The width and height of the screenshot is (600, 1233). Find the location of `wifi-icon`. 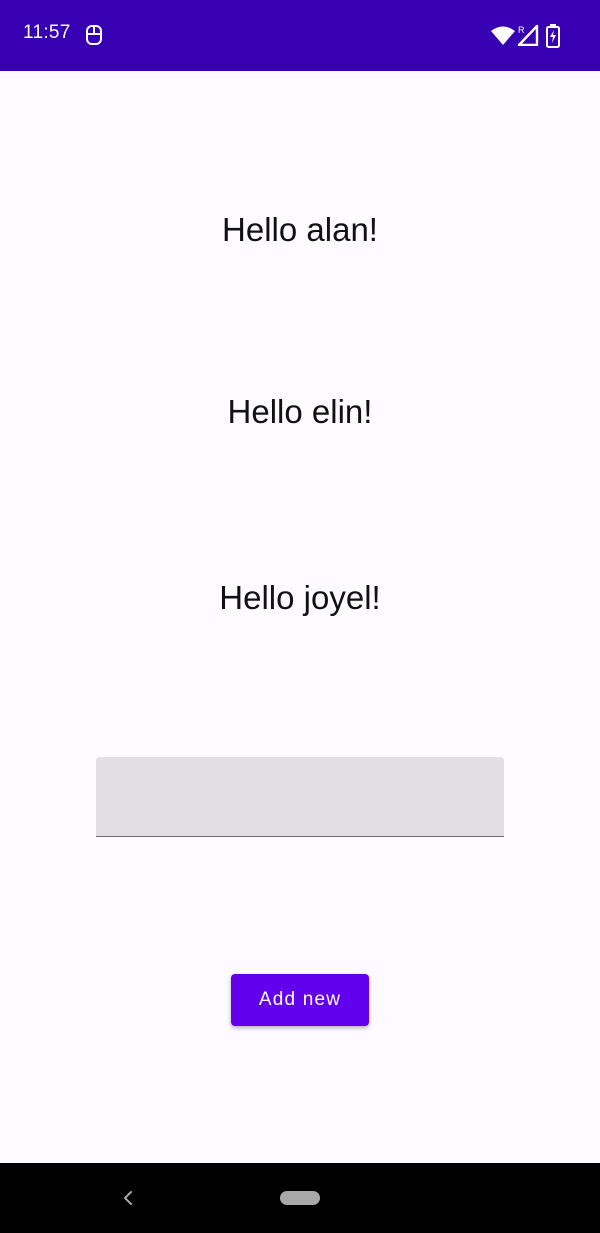

wifi-icon is located at coordinates (503, 35).